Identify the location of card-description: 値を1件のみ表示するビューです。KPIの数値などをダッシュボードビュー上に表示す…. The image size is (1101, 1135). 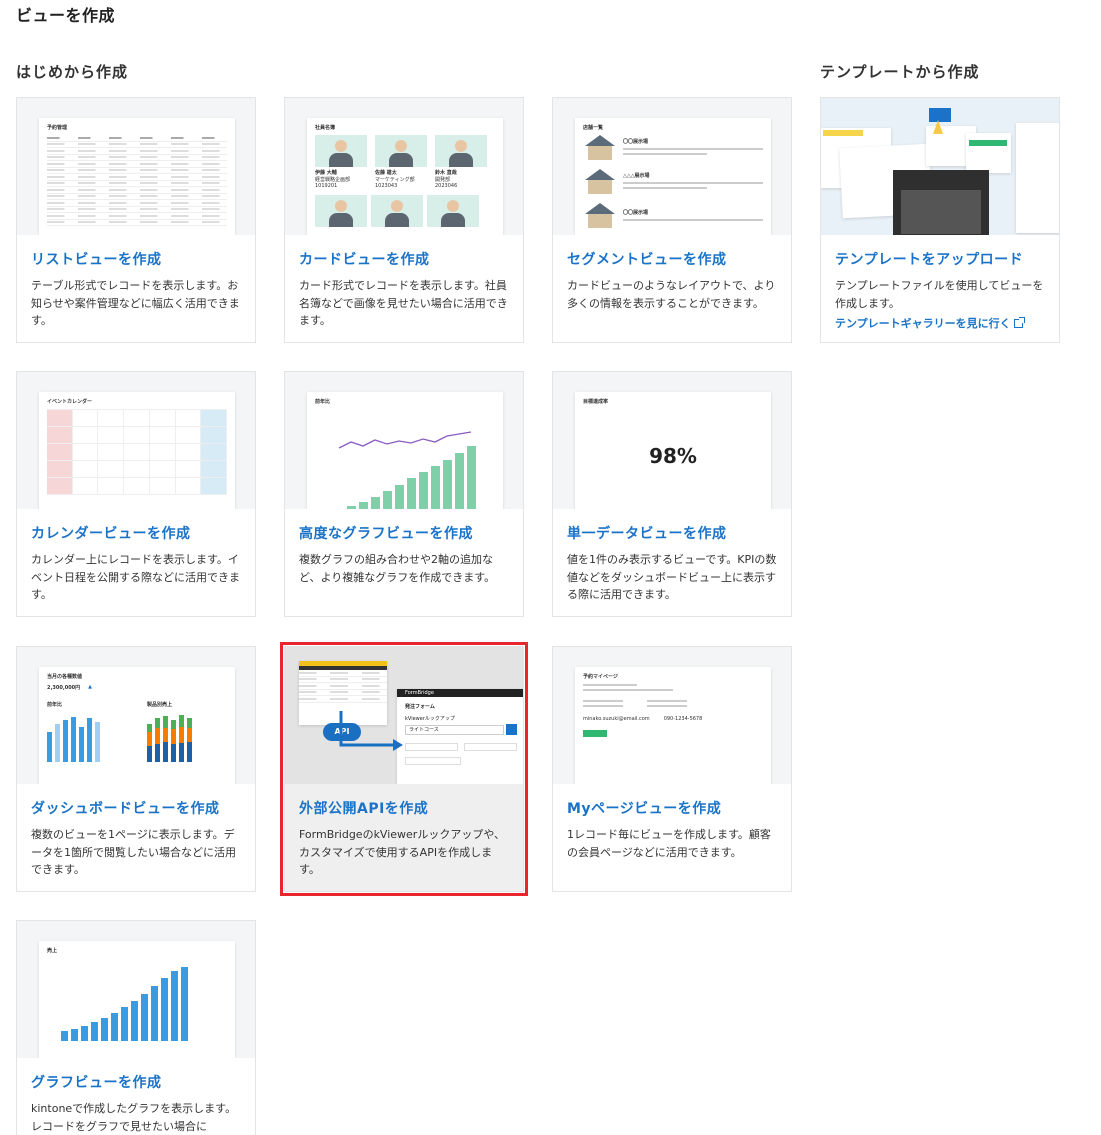
(672, 577).